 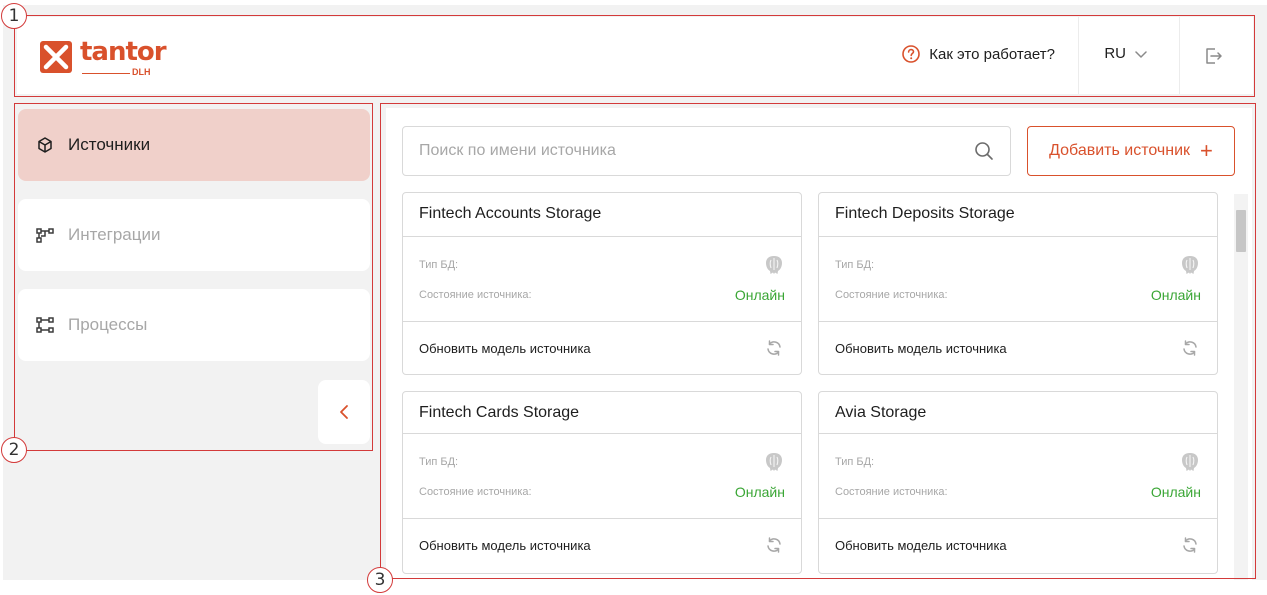 I want to click on scrollbar-thumb, so click(x=1241, y=231).